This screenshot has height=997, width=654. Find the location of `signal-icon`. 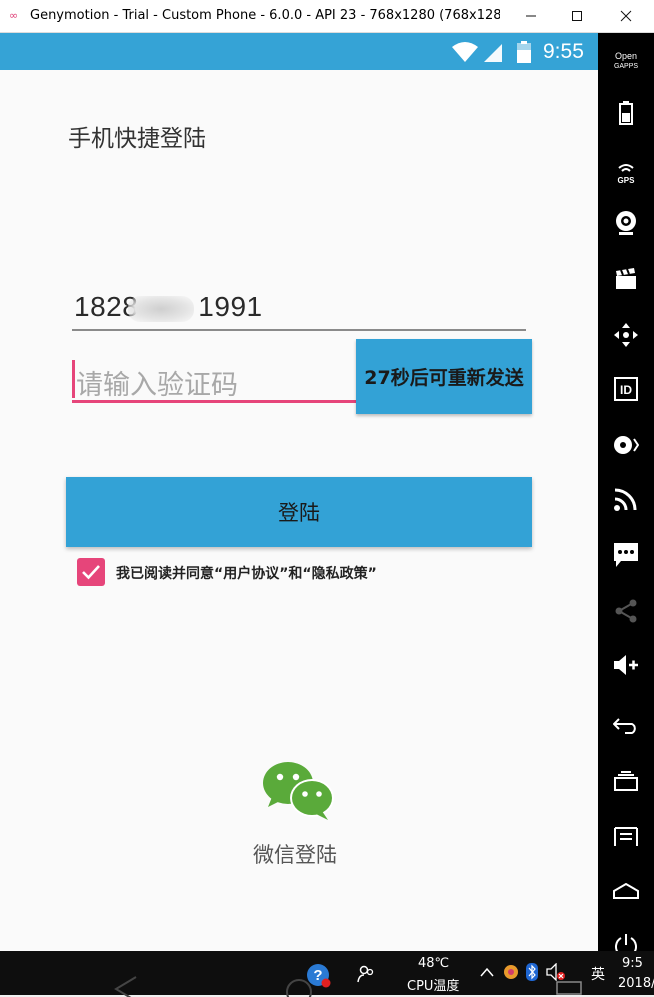

signal-icon is located at coordinates (493, 53).